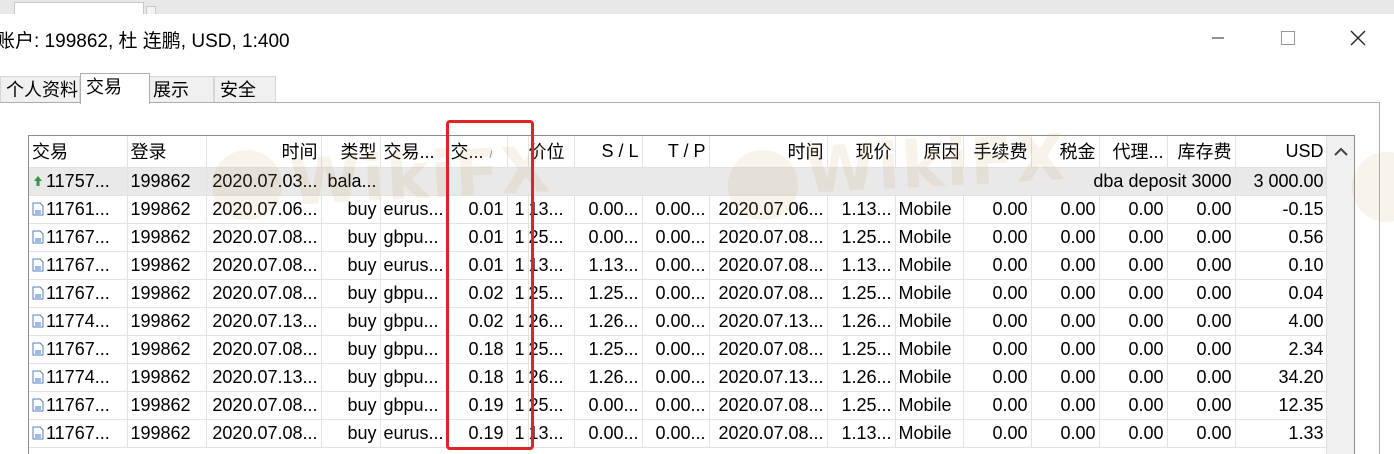  I want to click on col-header-open-time: 时间, so click(264, 152).